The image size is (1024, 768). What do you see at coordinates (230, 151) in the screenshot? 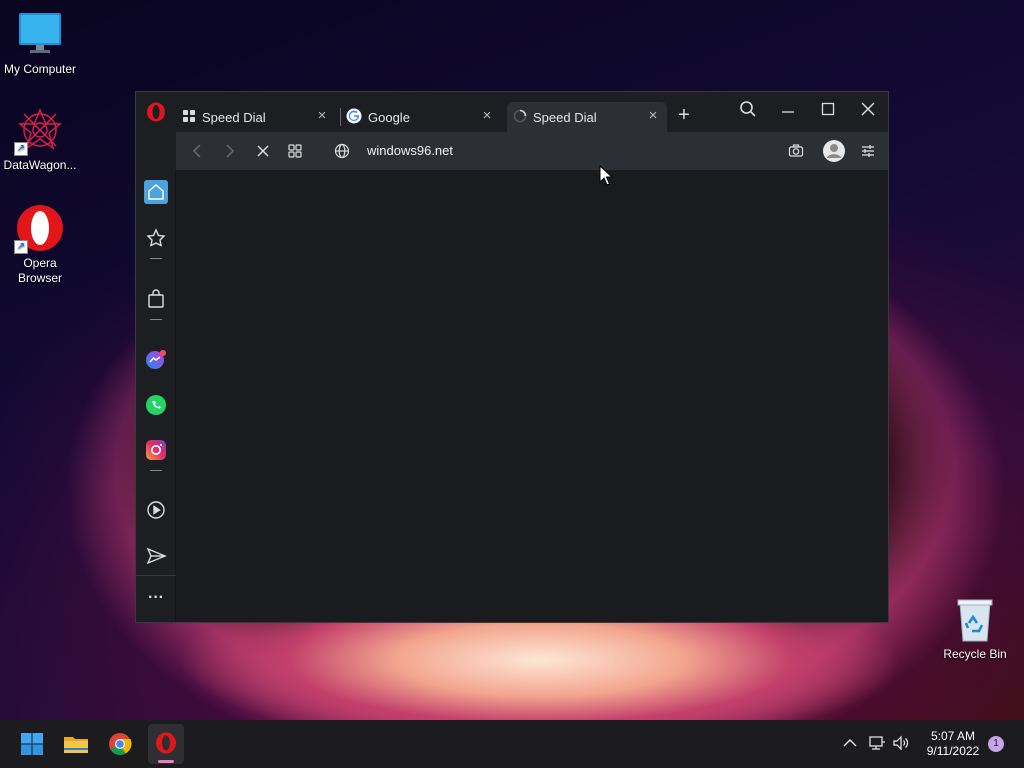
I see `forward-button` at bounding box center [230, 151].